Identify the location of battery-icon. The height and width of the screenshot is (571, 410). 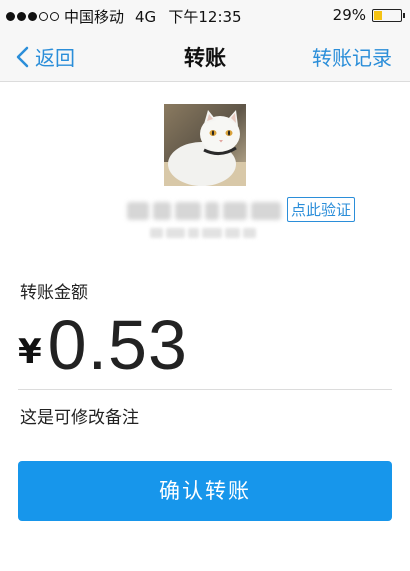
(388, 15).